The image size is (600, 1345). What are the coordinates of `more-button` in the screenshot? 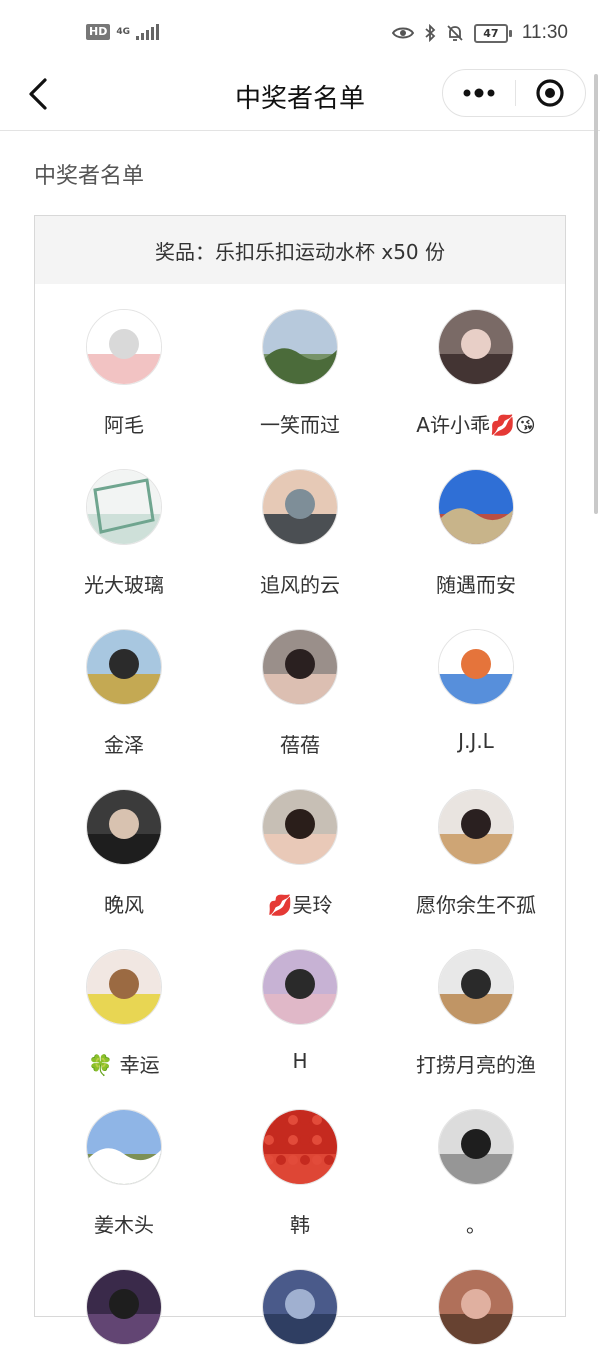 It's located at (479, 93).